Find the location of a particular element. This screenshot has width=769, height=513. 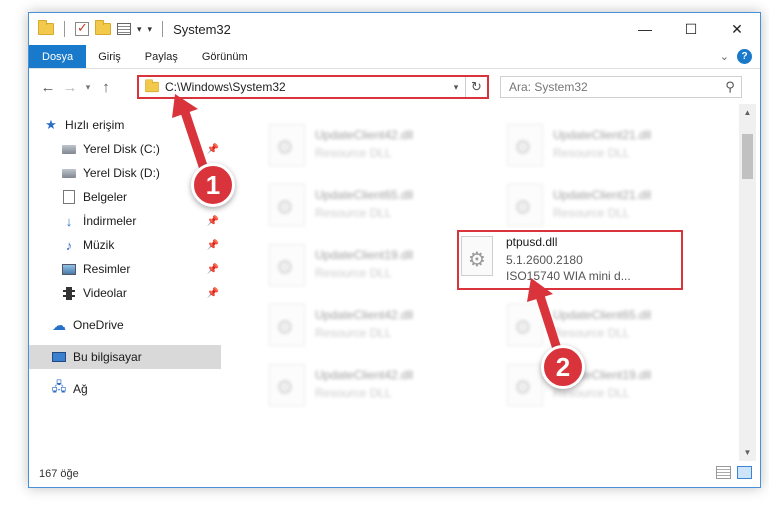

music-icon: ♪ is located at coordinates (69, 245).